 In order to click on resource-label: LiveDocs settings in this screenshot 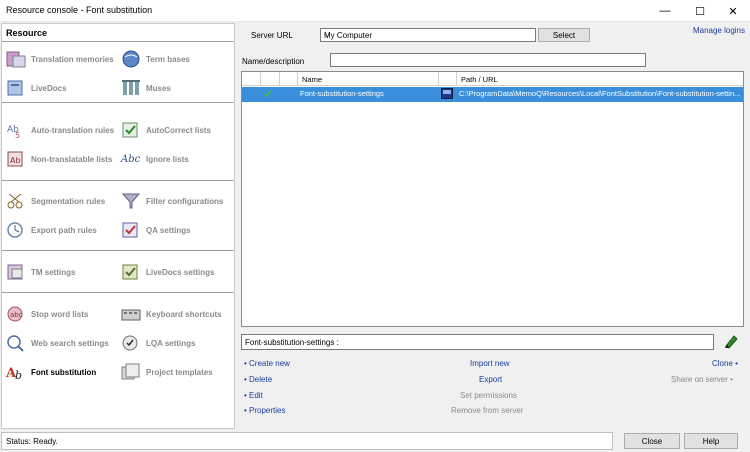, I will do `click(180, 272)`.